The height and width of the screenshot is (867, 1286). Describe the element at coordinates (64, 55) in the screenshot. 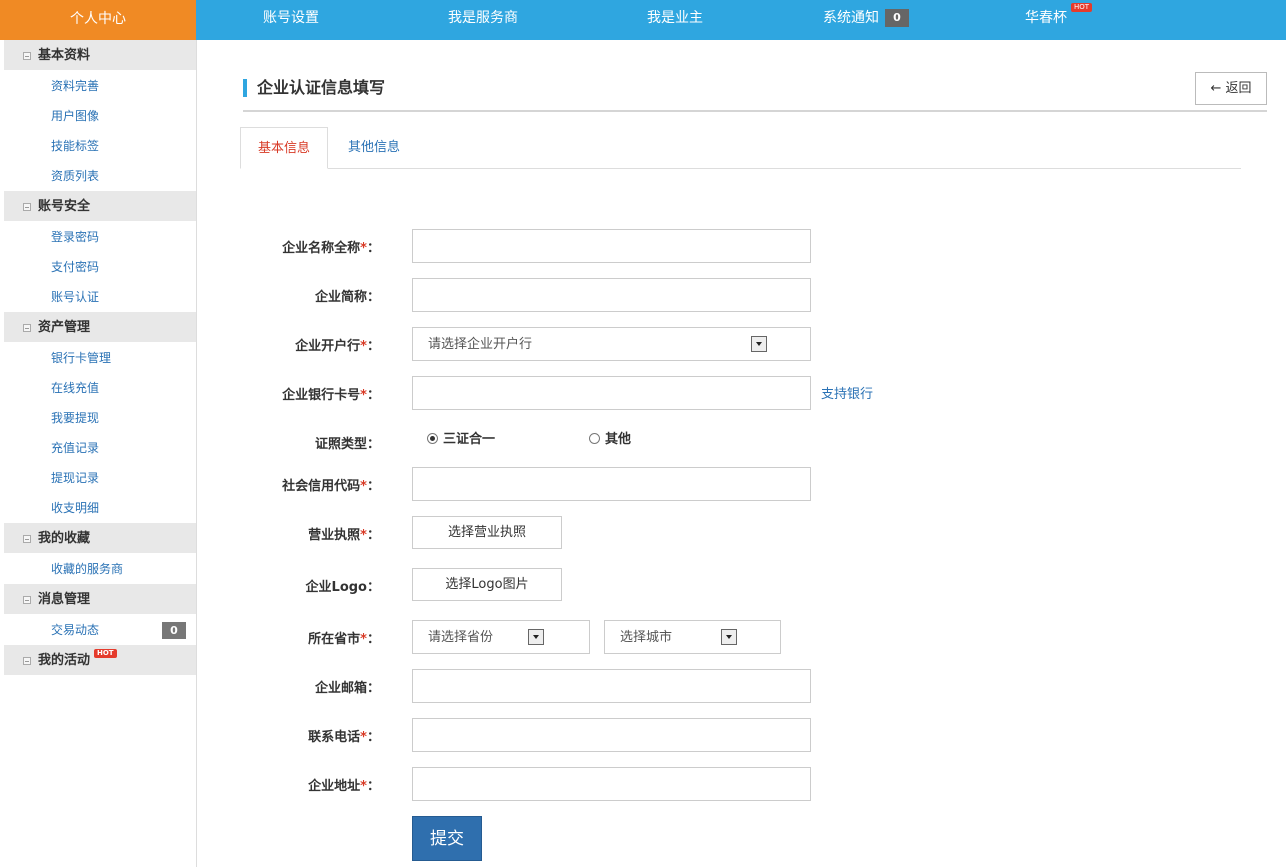

I see `sidebar-group-label: 基本资料` at that location.